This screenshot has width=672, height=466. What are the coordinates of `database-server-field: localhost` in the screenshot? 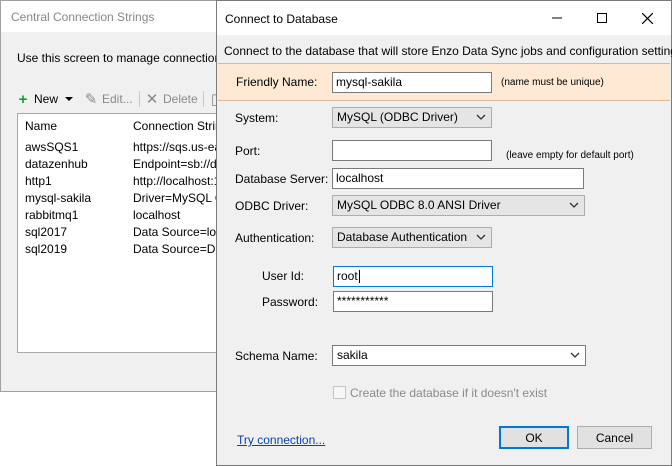 It's located at (458, 178).